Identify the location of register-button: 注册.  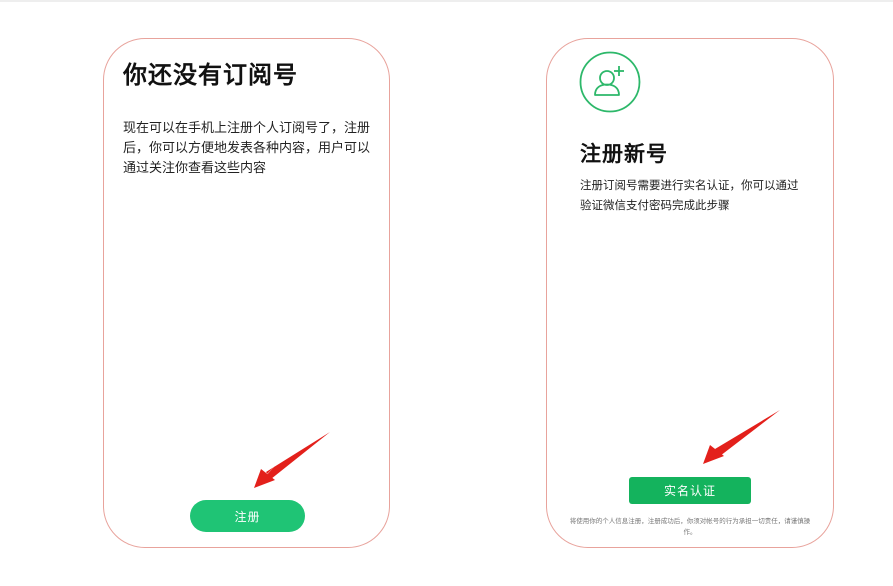
(247, 516).